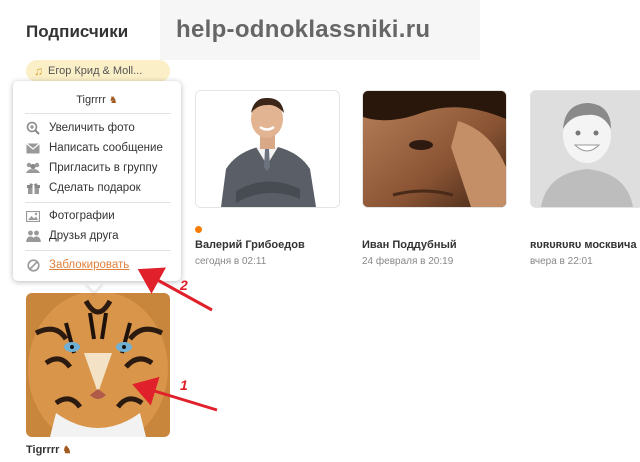 The image size is (640, 462). I want to click on menu-item-block: Заблокировать, so click(77, 265).